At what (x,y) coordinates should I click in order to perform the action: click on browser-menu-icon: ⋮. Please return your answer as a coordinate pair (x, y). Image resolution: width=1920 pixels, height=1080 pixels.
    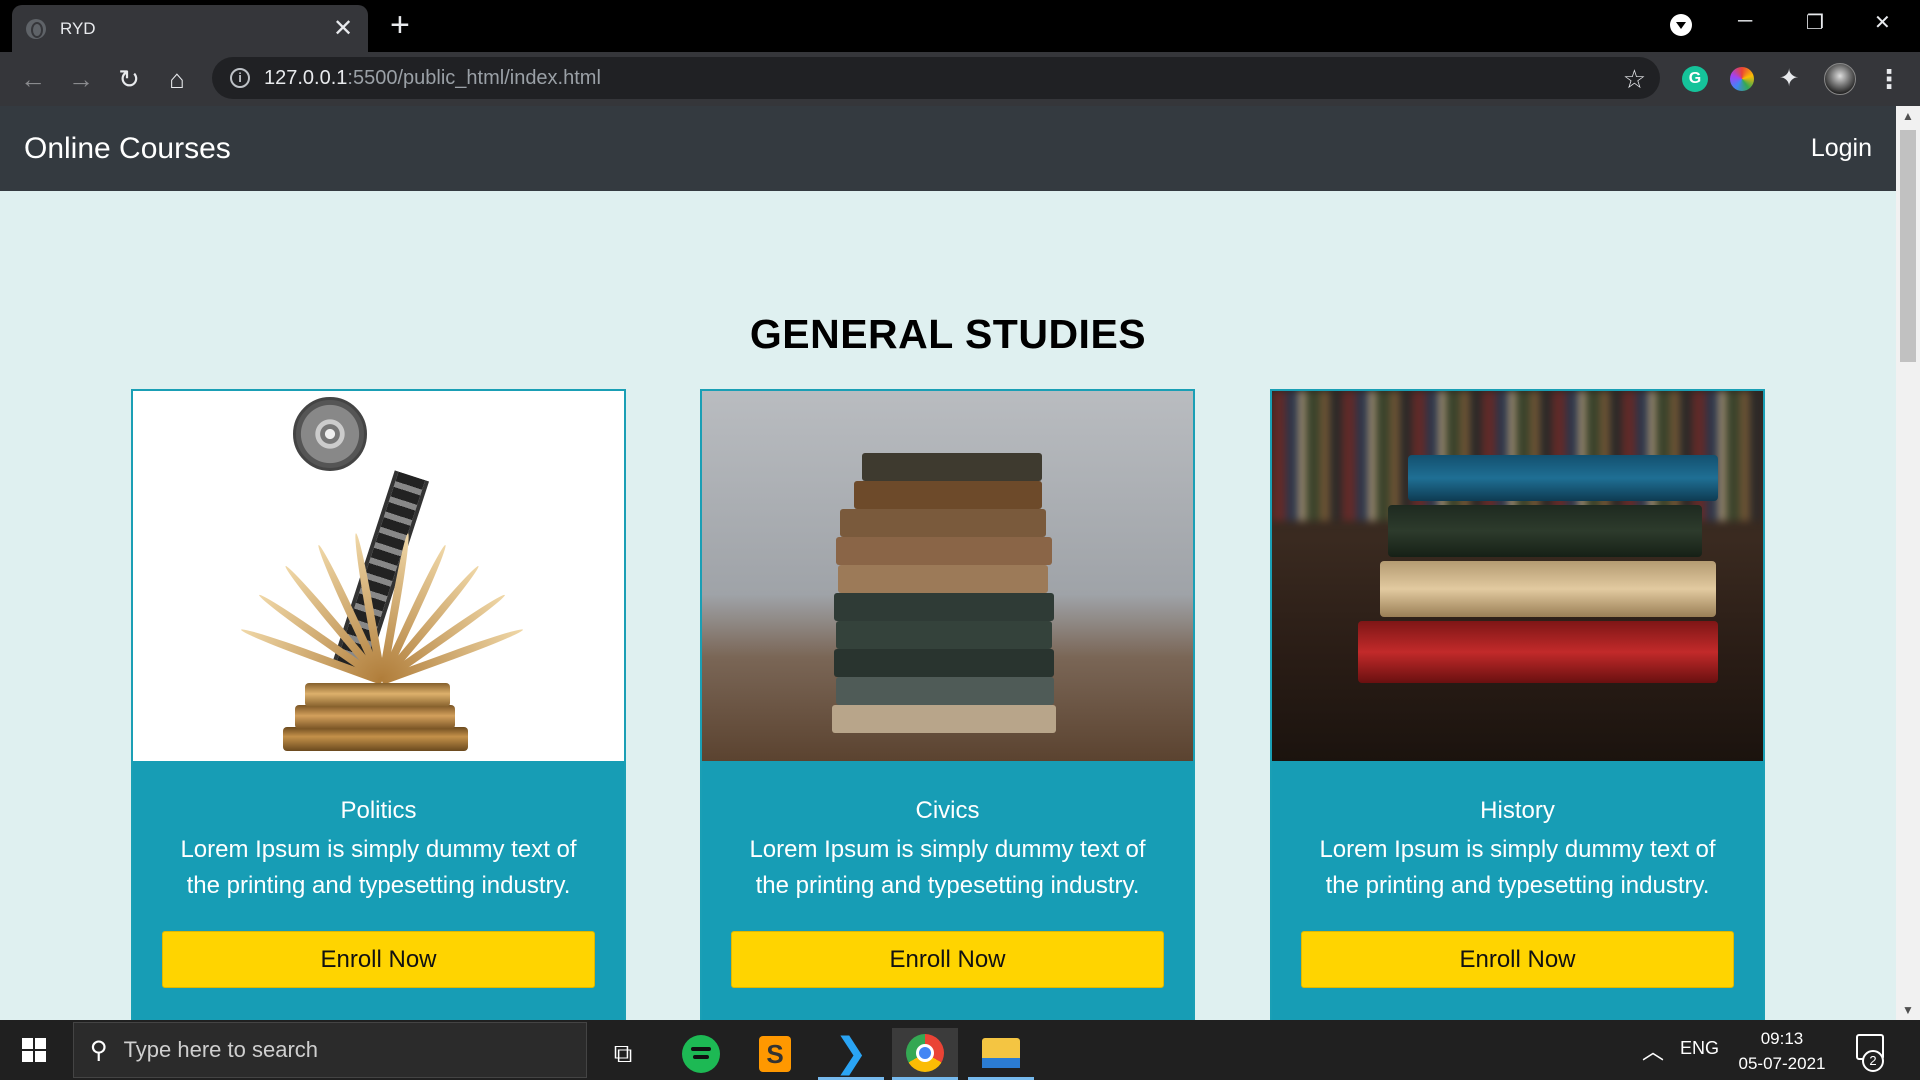
    Looking at the image, I should click on (1889, 79).